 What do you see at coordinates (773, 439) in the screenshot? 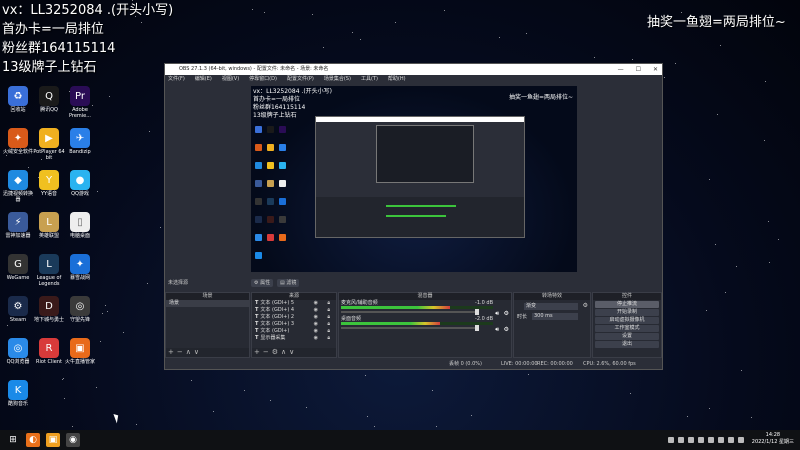
I see `taskbar-clock: 14:28 2022/1/12 星期三` at bounding box center [773, 439].